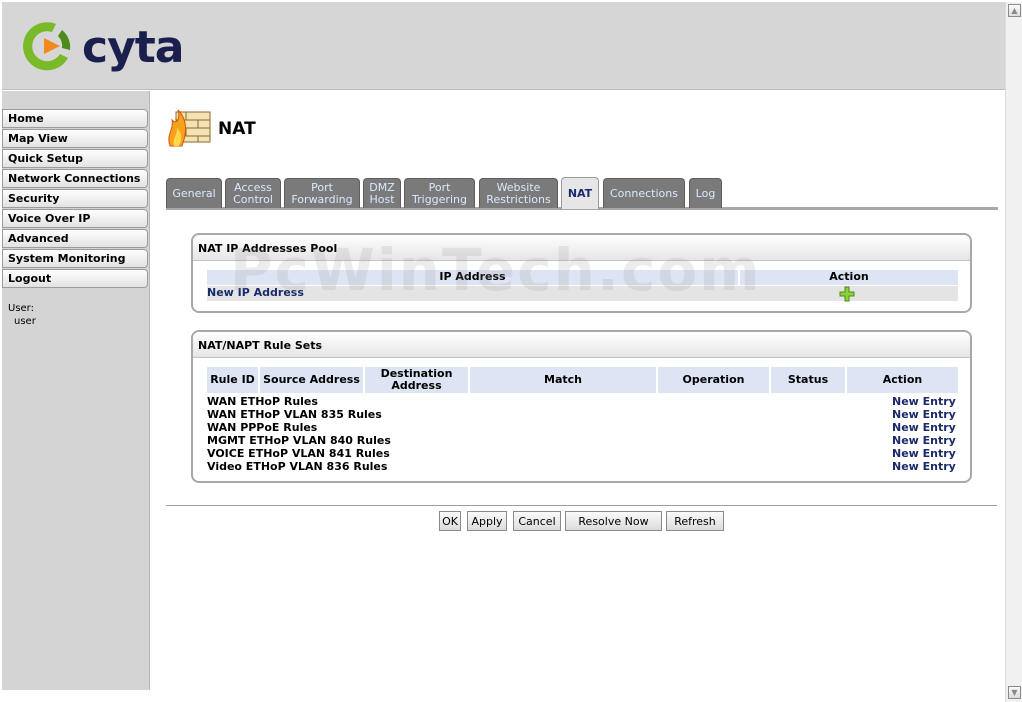  I want to click on cyta-logo: cyta, so click(116, 49).